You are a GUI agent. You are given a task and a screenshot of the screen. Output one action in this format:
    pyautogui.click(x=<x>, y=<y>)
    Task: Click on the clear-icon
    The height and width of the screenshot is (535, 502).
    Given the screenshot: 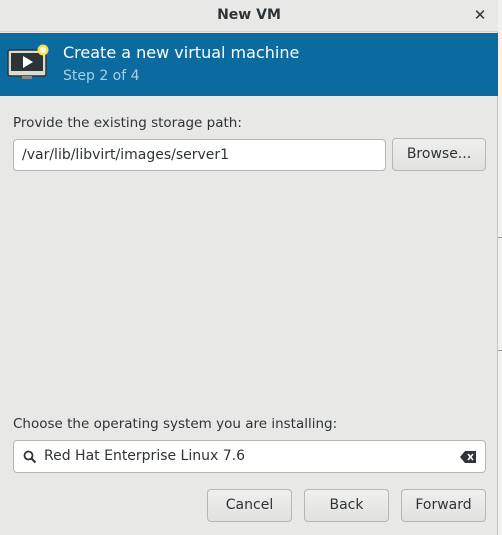 What is the action you would take?
    pyautogui.click(x=468, y=457)
    